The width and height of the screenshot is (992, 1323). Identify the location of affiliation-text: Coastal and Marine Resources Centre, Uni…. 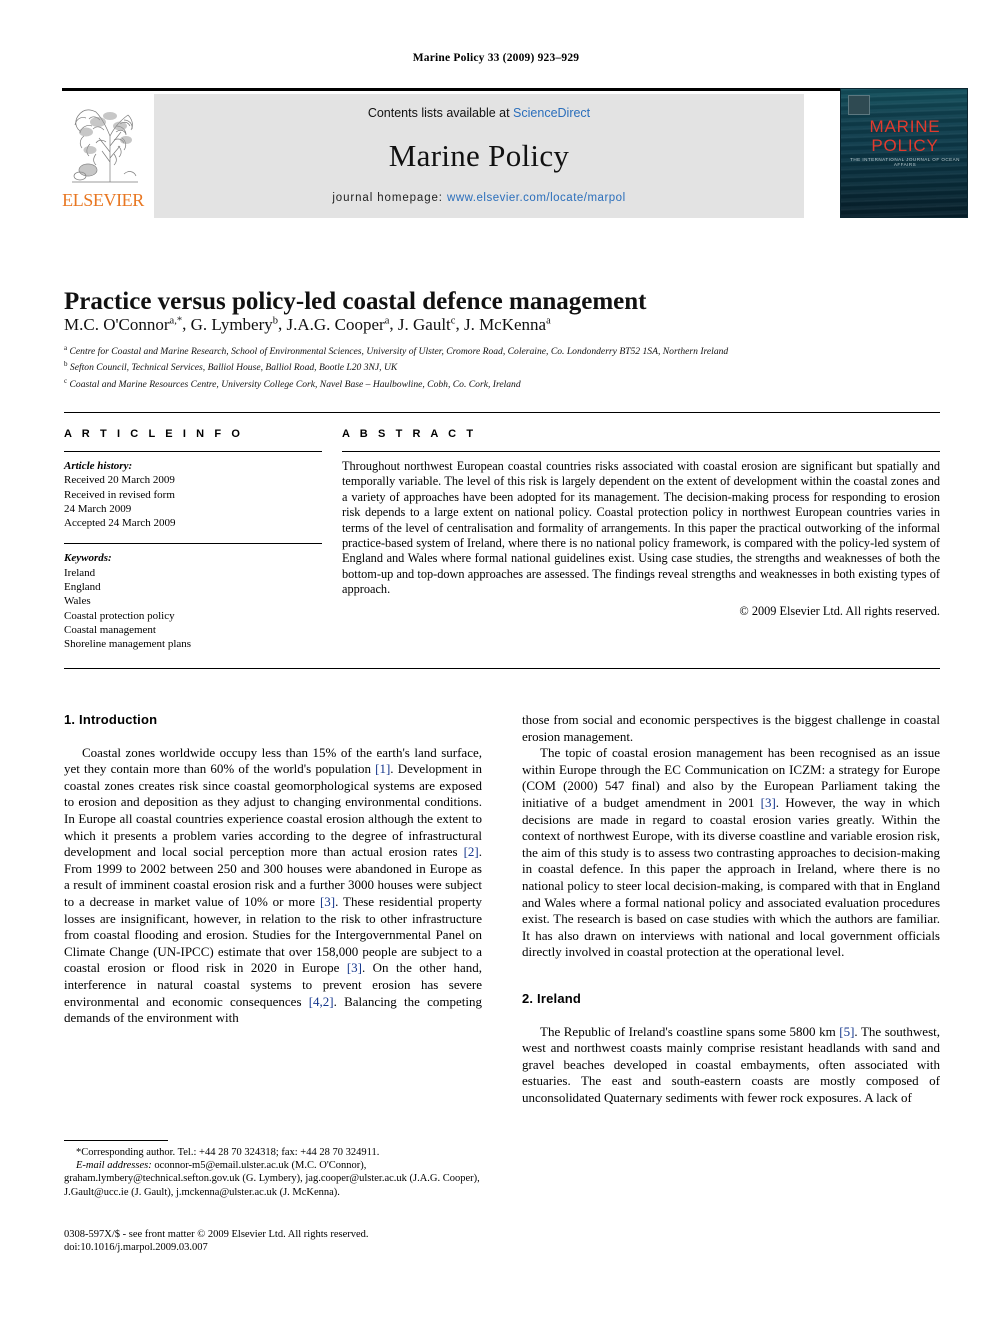
(295, 384).